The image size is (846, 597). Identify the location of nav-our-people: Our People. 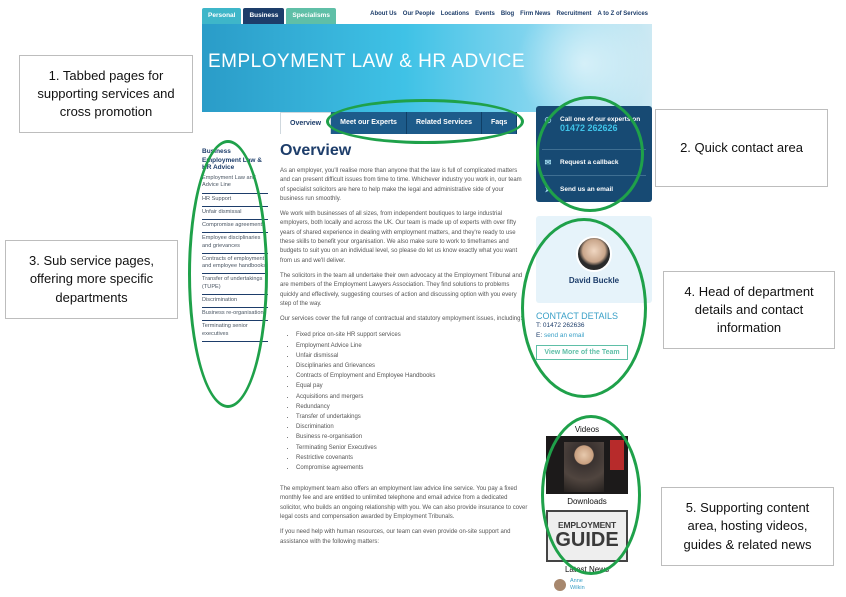
(419, 14).